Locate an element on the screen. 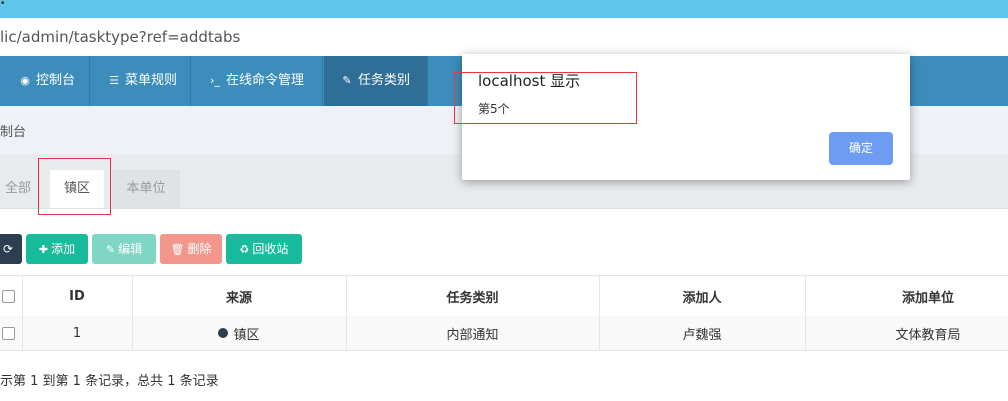  select-all-checkbox is located at coordinates (8, 296).